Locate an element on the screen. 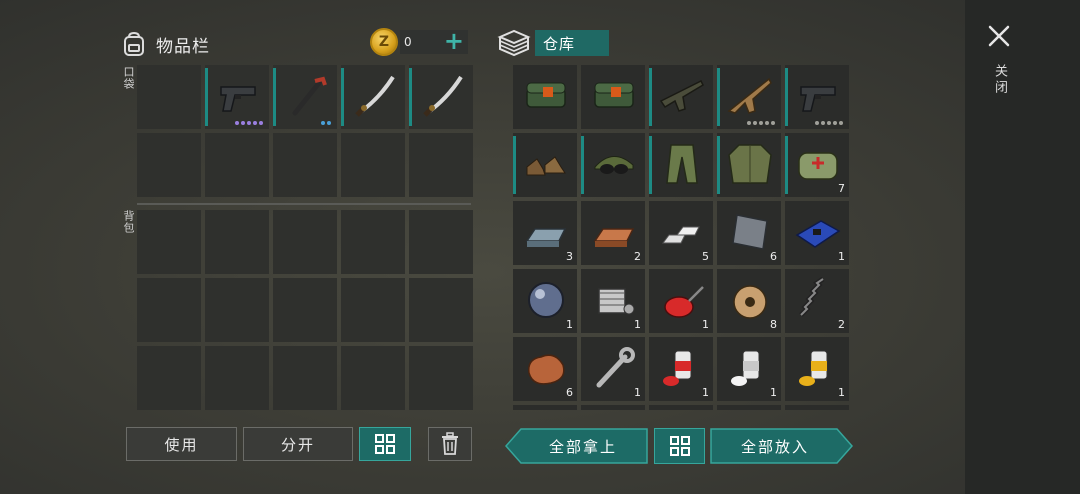 This screenshot has height=494, width=1080. use-button: 使用 is located at coordinates (181, 444).